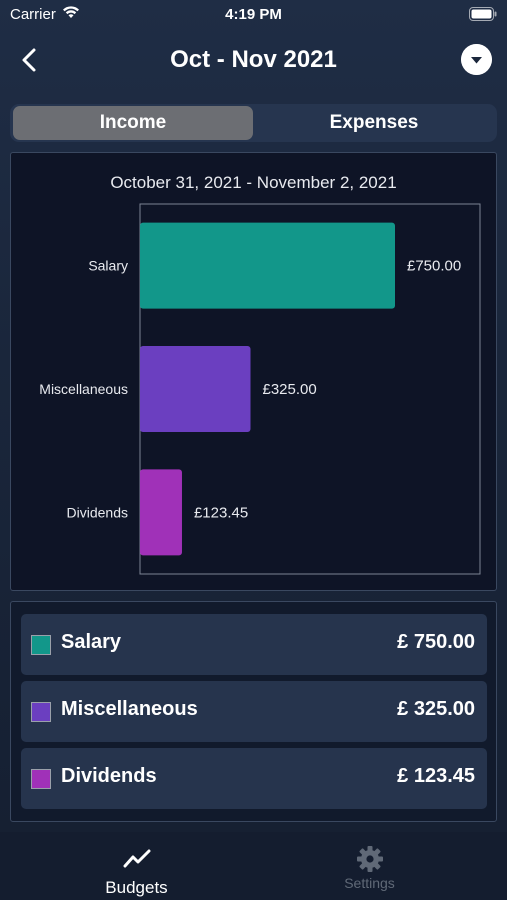  Describe the element at coordinates (83, 389) in the screenshot. I see `category-label: Miscellaneous` at that location.